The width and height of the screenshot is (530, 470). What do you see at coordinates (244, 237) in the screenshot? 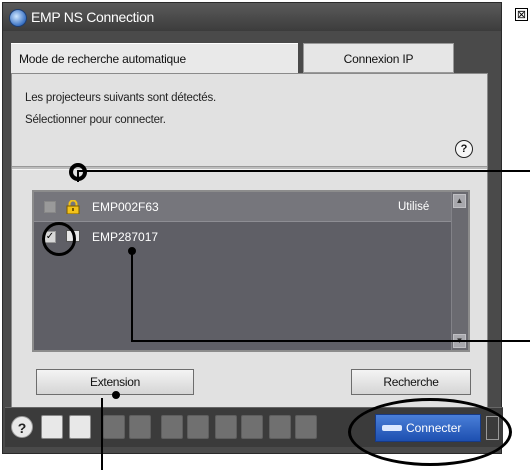
I see `list-item: ✓ EMP287017` at bounding box center [244, 237].